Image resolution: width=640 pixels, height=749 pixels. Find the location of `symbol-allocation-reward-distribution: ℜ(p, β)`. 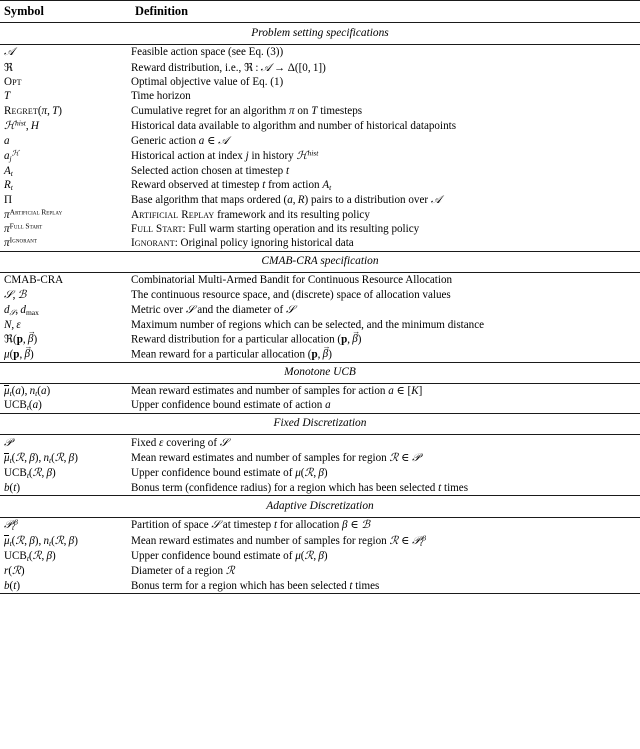

symbol-allocation-reward-distribution: ℜ(p, β) is located at coordinates (65, 337).